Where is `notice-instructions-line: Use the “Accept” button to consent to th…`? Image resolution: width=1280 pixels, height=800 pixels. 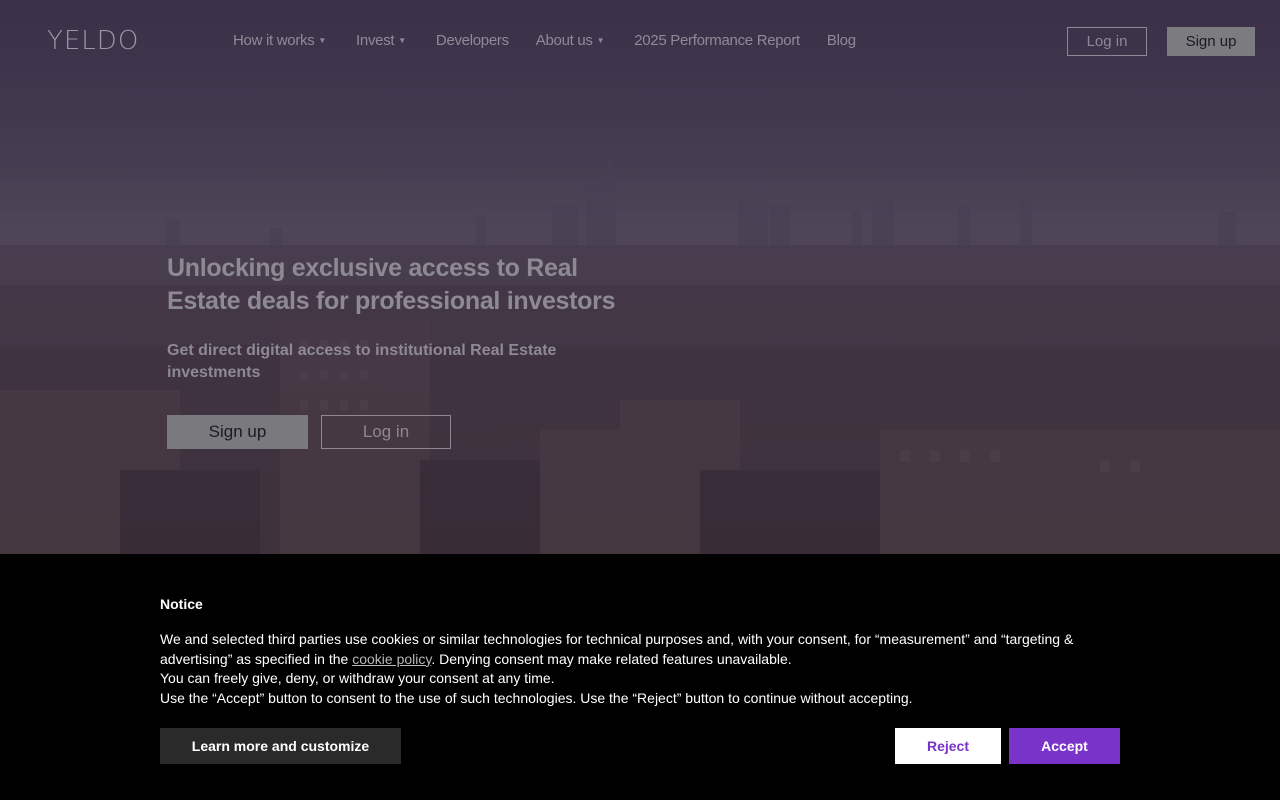
notice-instructions-line: Use the “Accept” button to consent to th… is located at coordinates (536, 697).